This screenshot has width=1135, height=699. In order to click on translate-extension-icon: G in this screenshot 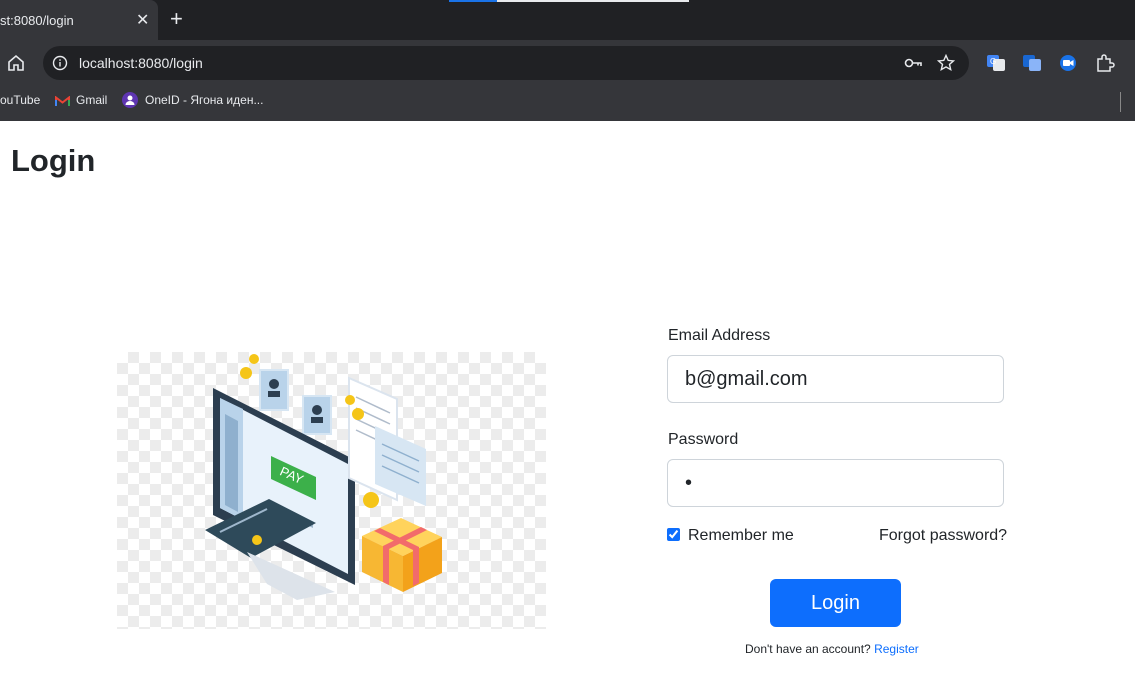, I will do `click(996, 63)`.